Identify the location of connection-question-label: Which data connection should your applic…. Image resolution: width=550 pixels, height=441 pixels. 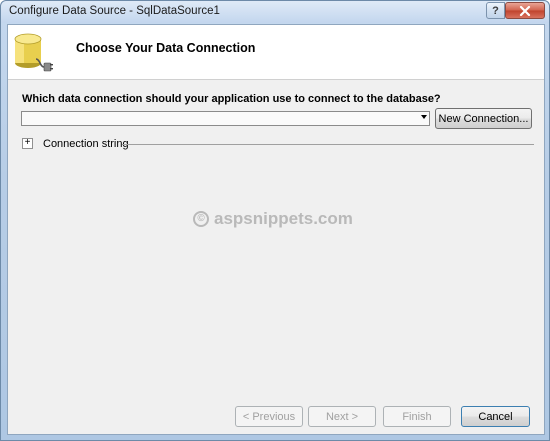
(231, 99).